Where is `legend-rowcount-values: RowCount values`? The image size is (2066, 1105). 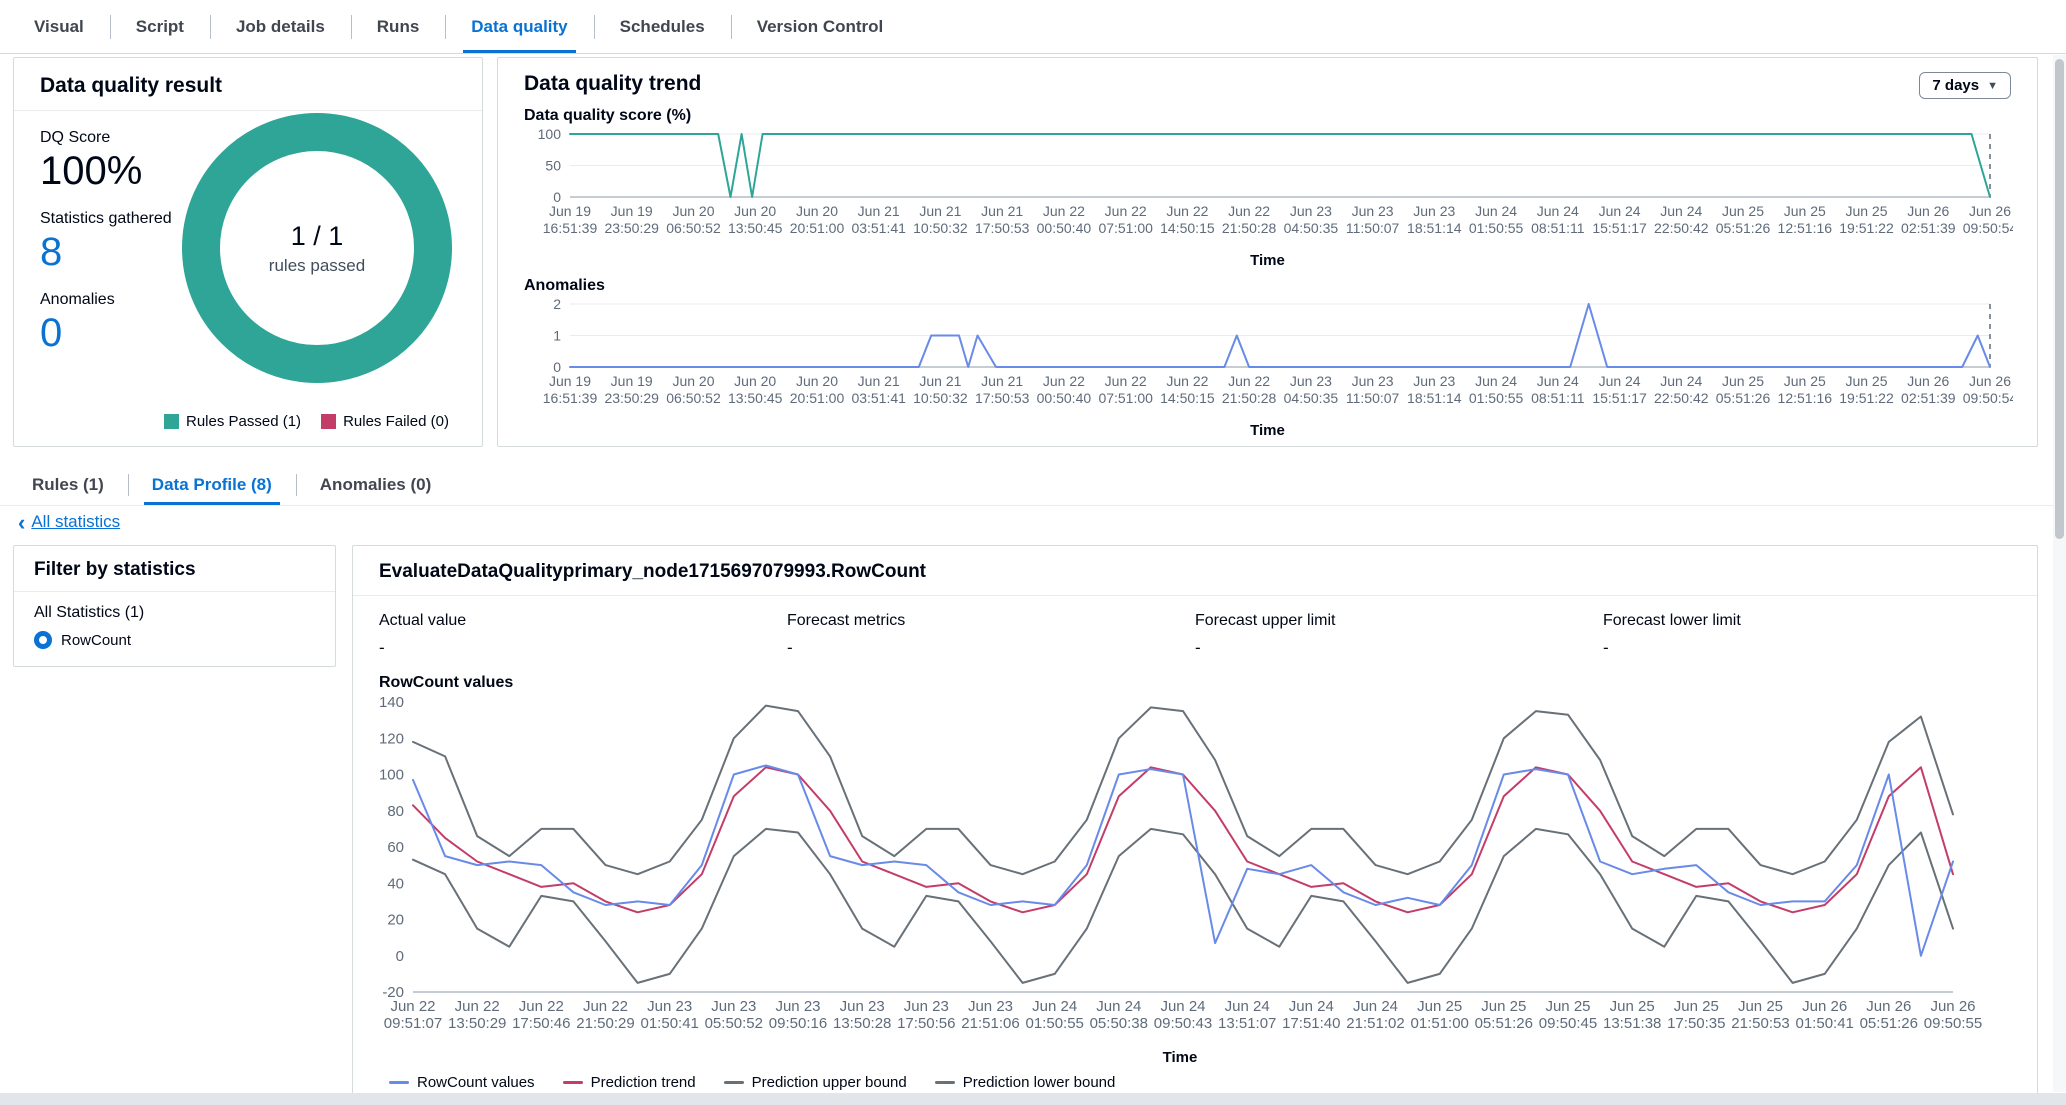
legend-rowcount-values: RowCount values is located at coordinates (462, 1082).